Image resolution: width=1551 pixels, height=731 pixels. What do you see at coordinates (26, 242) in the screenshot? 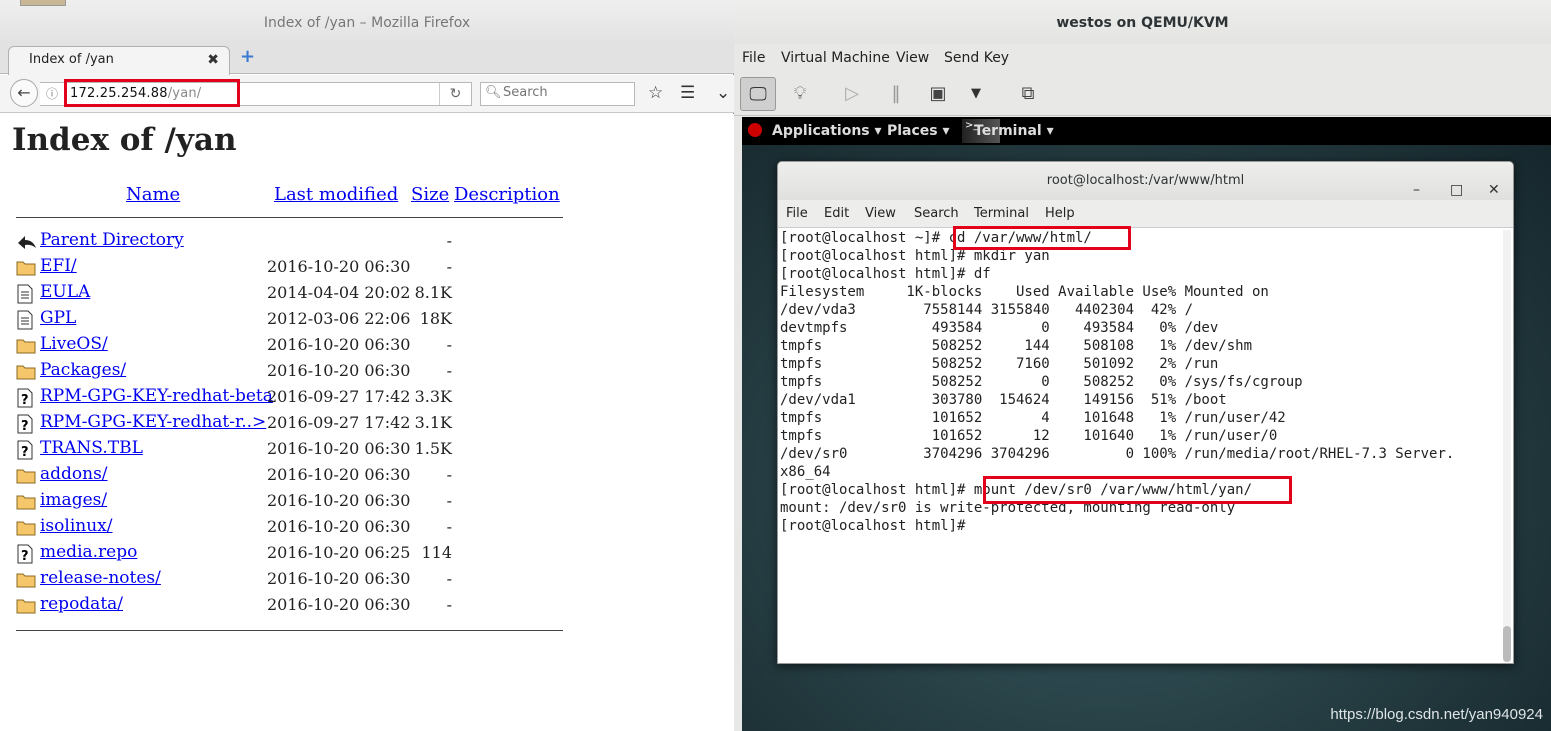
I see `back-icon` at bounding box center [26, 242].